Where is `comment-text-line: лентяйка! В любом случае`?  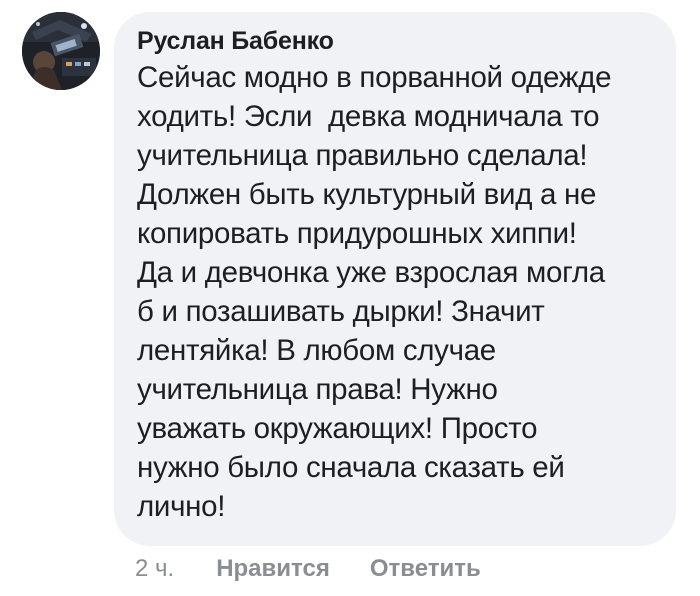 comment-text-line: лентяйка! В любом случае is located at coordinates (316, 350).